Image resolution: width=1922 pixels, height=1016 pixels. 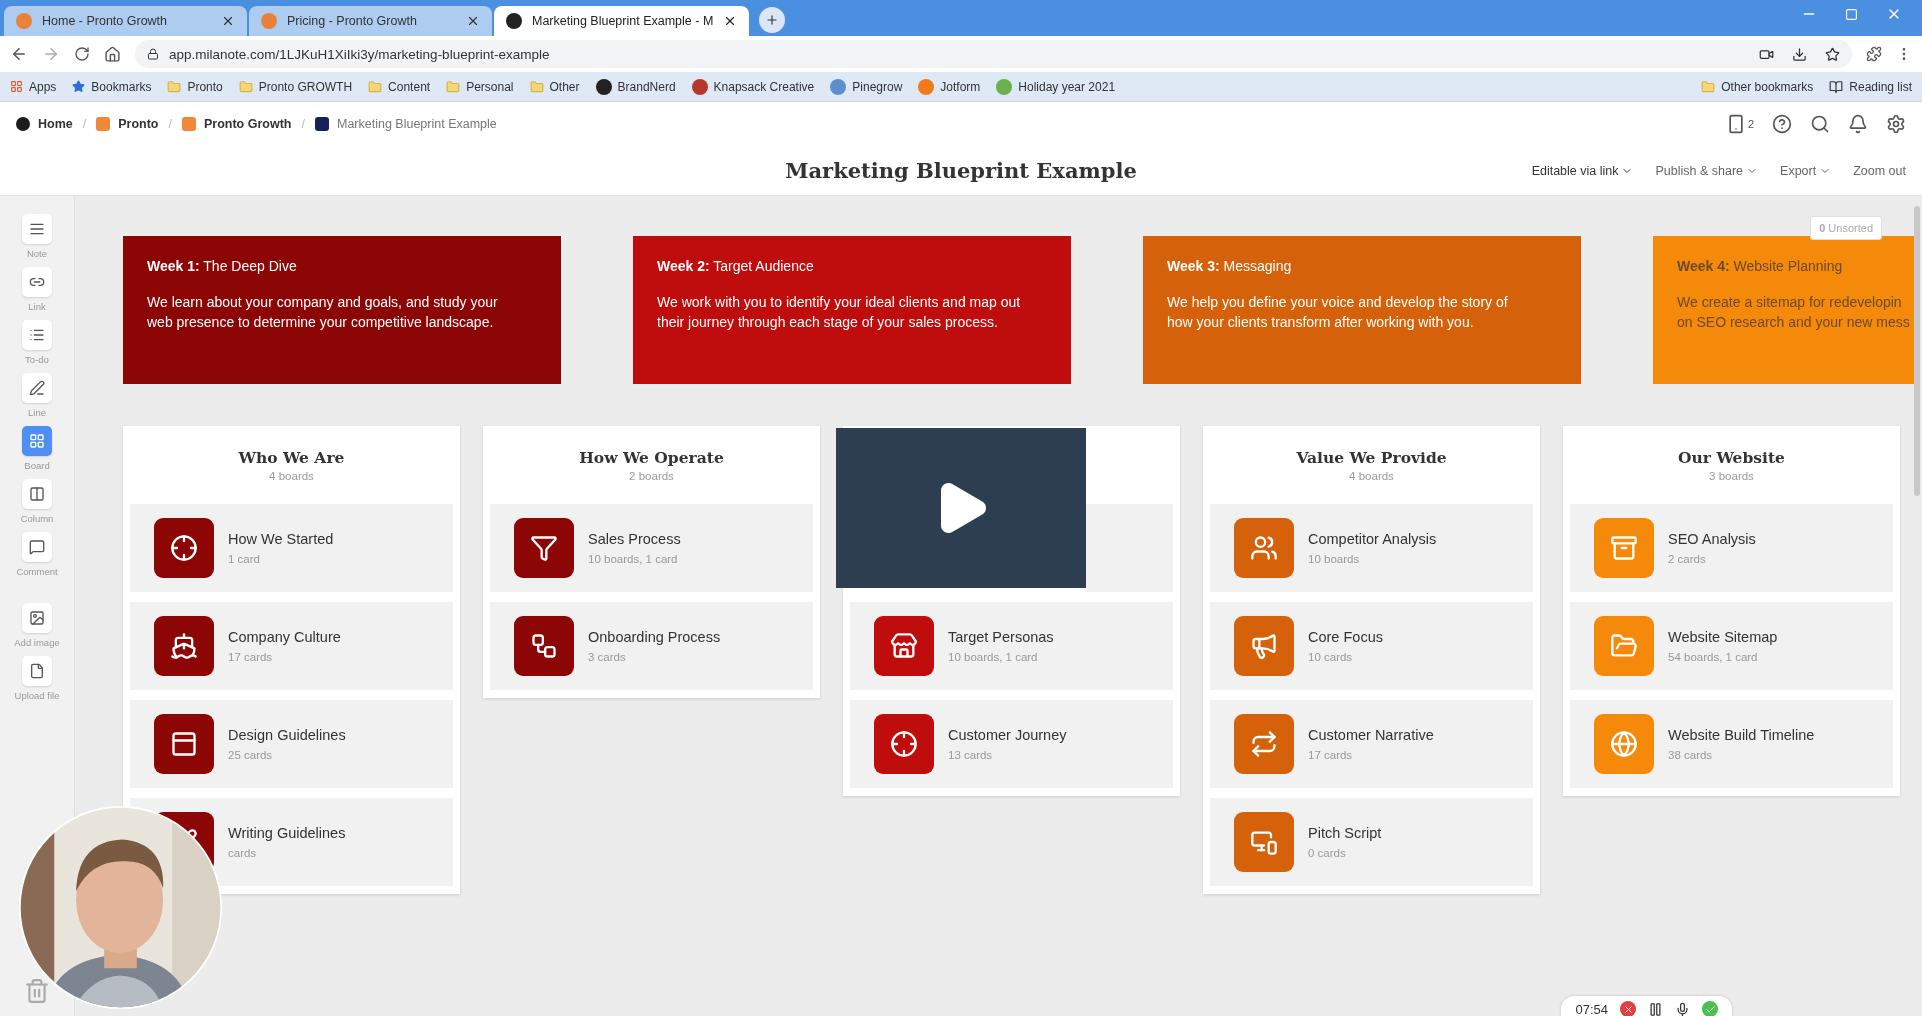 What do you see at coordinates (1870, 86) in the screenshot?
I see `reading-list: Reading list` at bounding box center [1870, 86].